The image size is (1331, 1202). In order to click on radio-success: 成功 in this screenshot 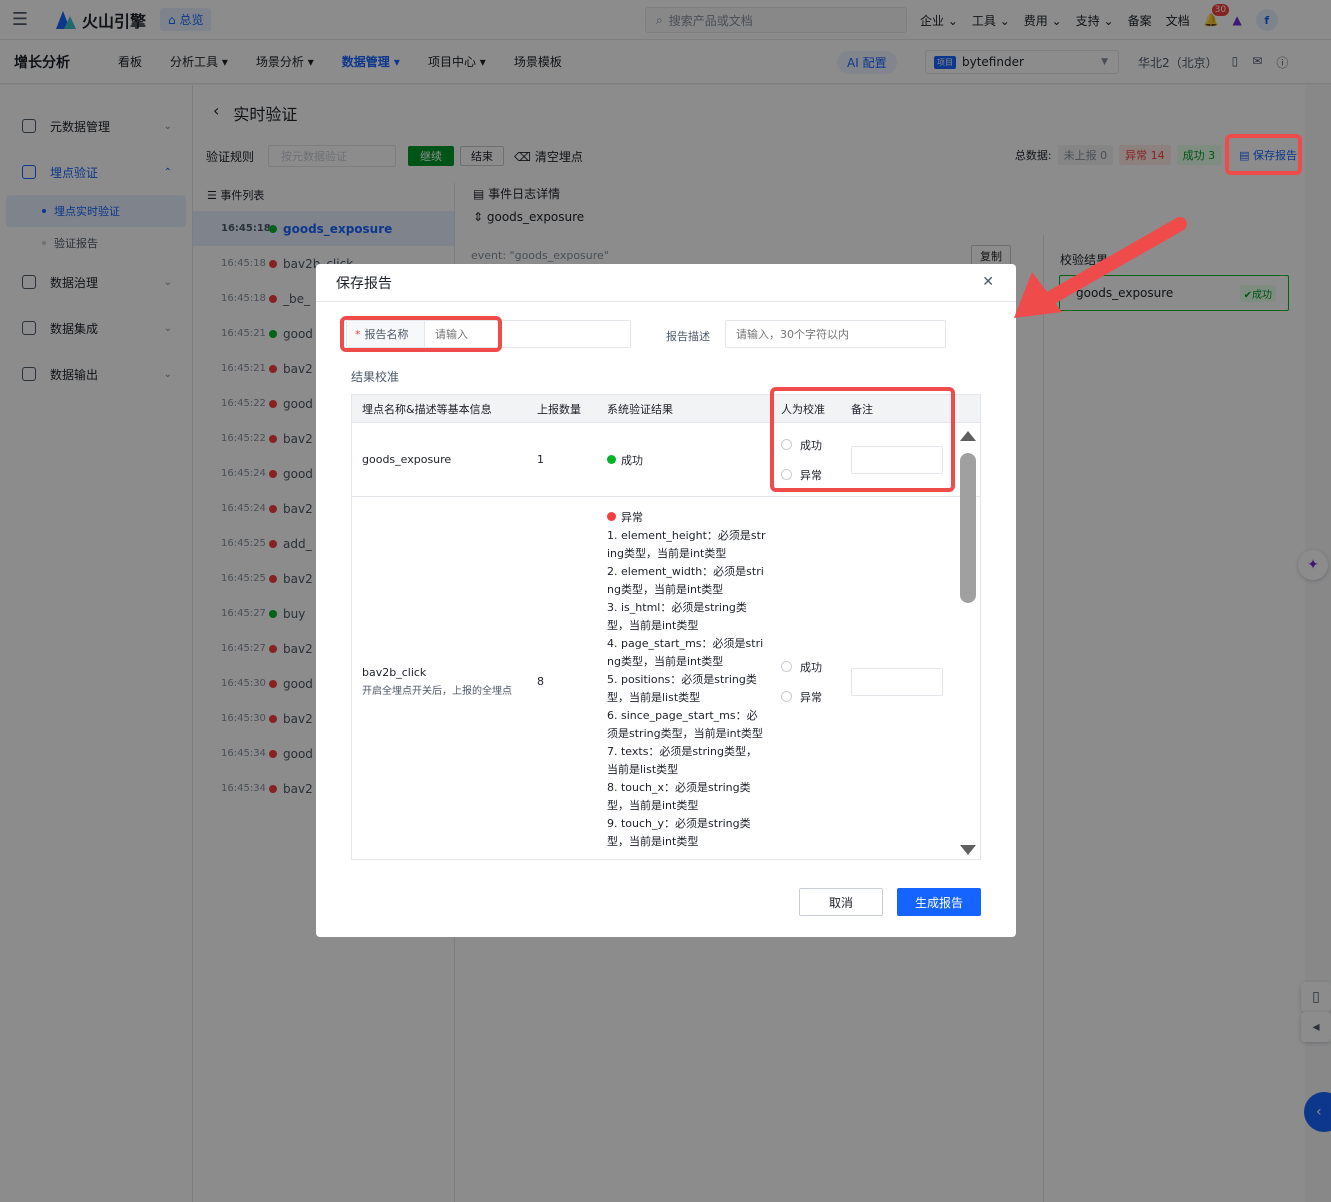, I will do `click(801, 667)`.